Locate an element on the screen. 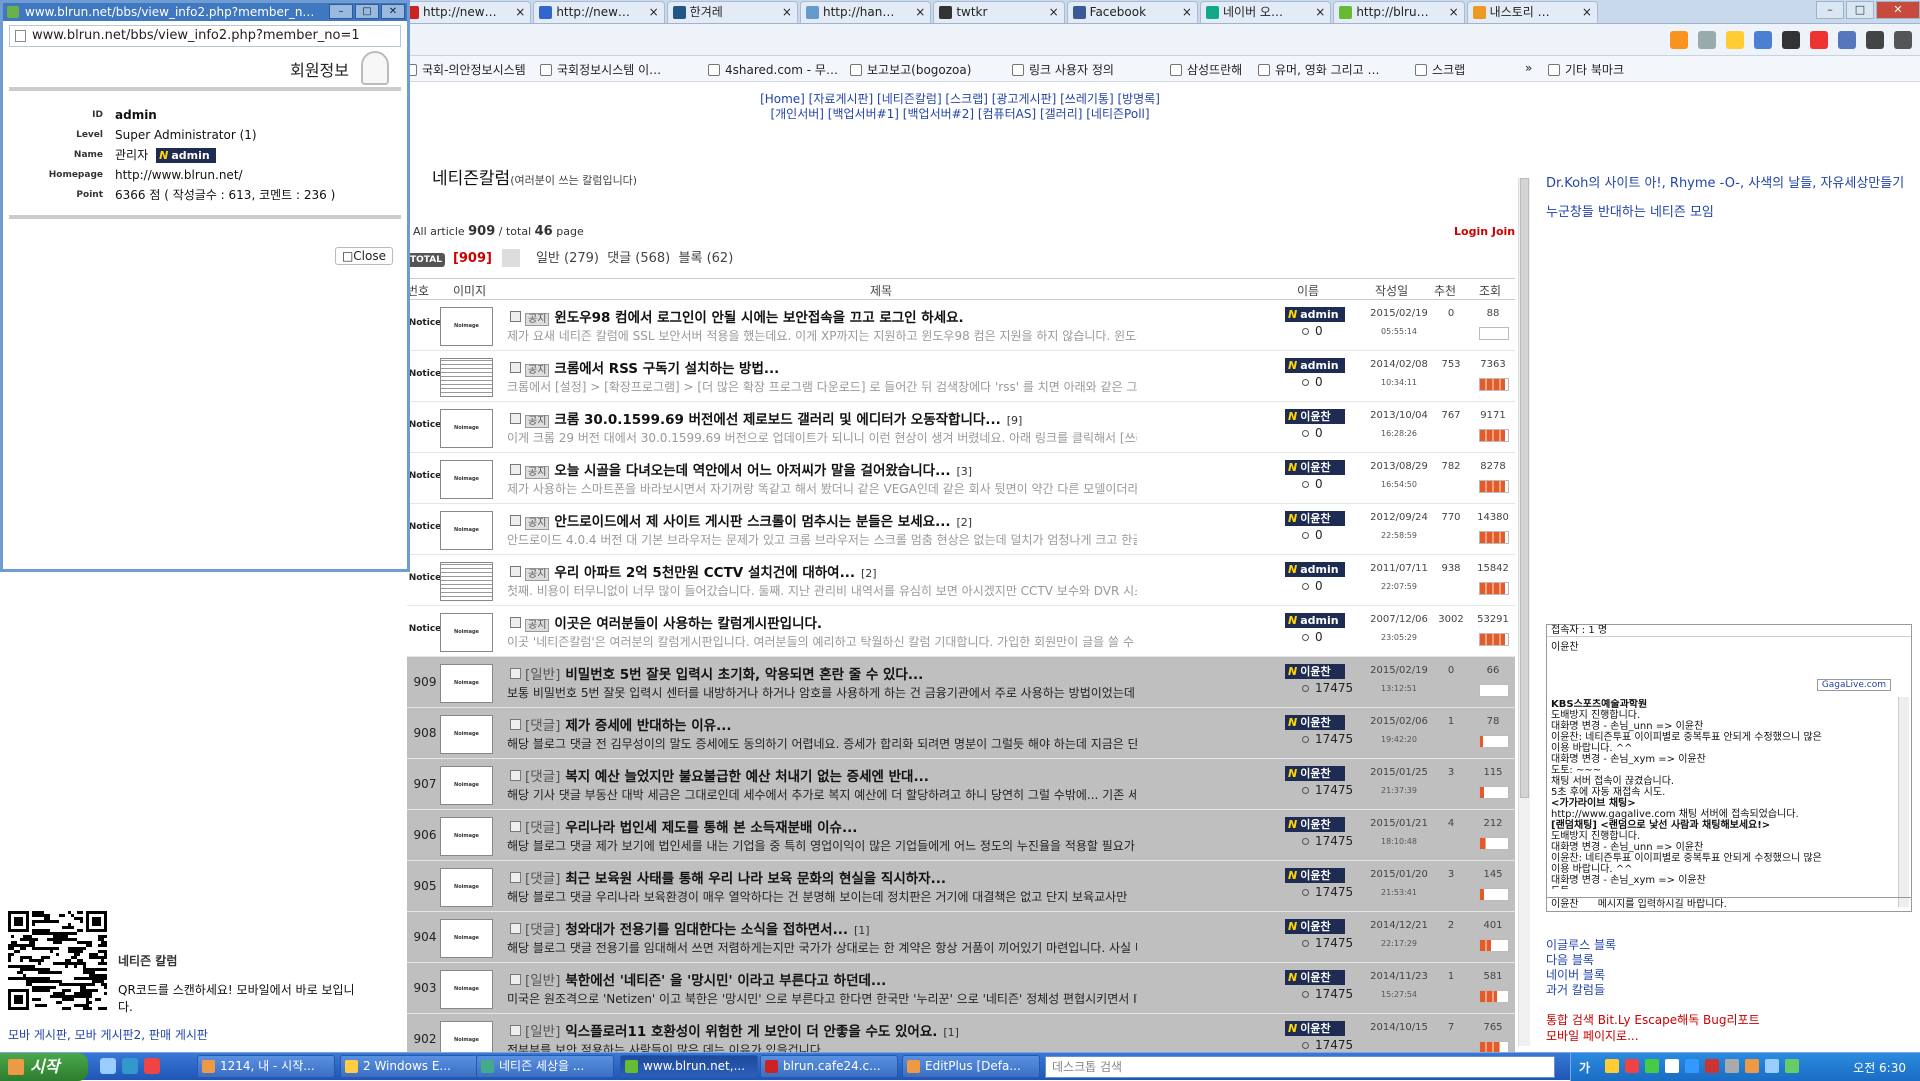 The width and height of the screenshot is (1920, 1081). network-icon is located at coordinates (1792, 1066).